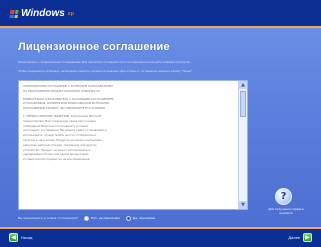  I want to click on next-button: Далее ▶, so click(300, 237).